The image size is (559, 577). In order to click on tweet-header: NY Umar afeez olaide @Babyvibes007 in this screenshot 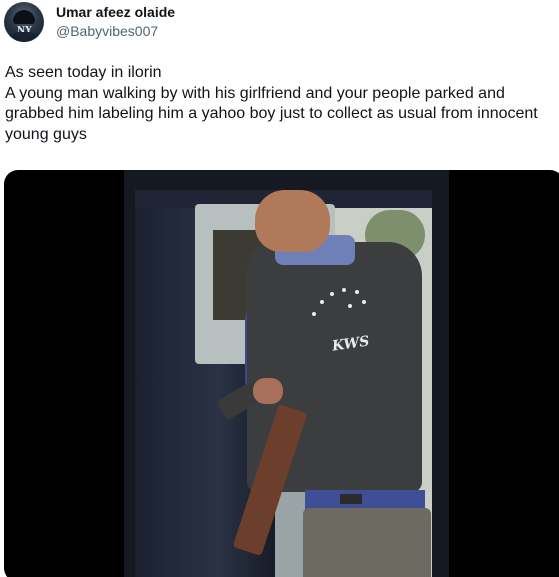, I will do `click(89, 22)`.